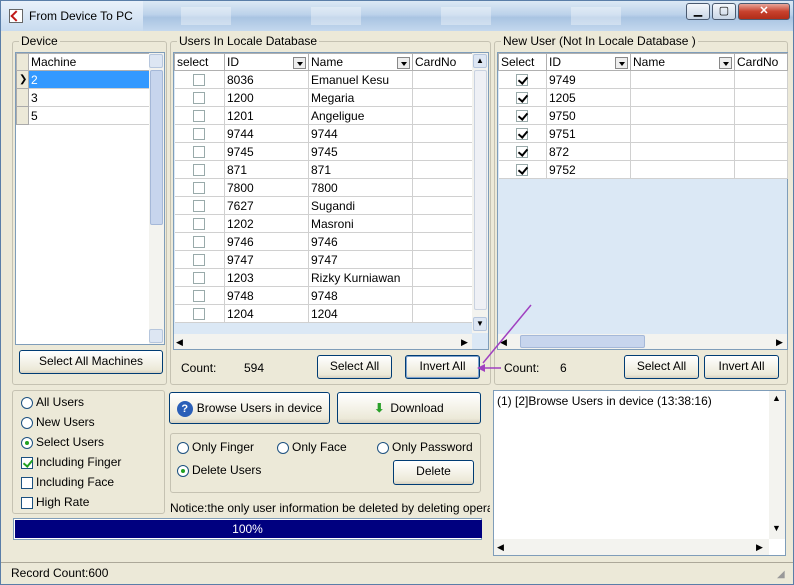  Describe the element at coordinates (354, 367) in the screenshot. I see `locale-select-all-button: Select All` at that location.